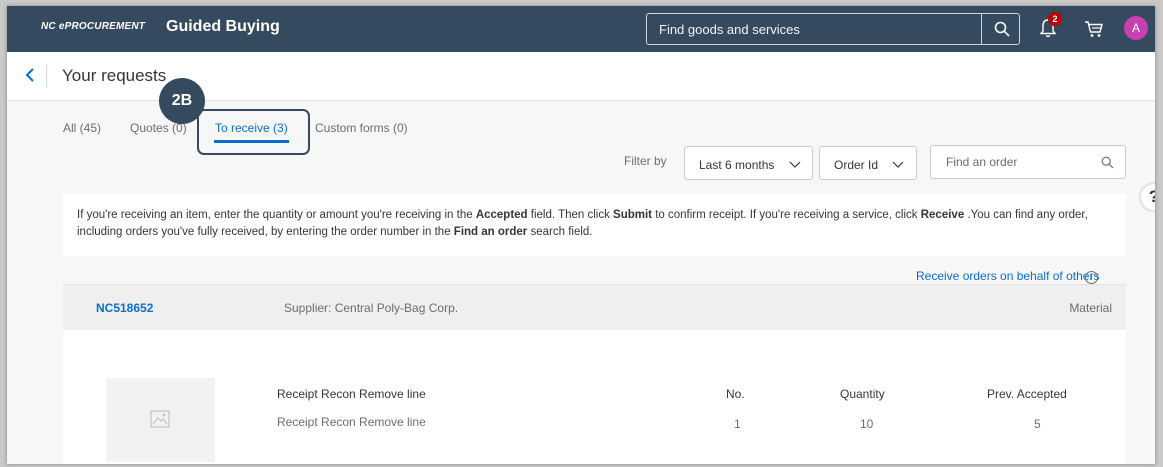 This screenshot has height=467, width=1163. Describe the element at coordinates (124, 308) in the screenshot. I see `order-id-link: NC518652` at that location.